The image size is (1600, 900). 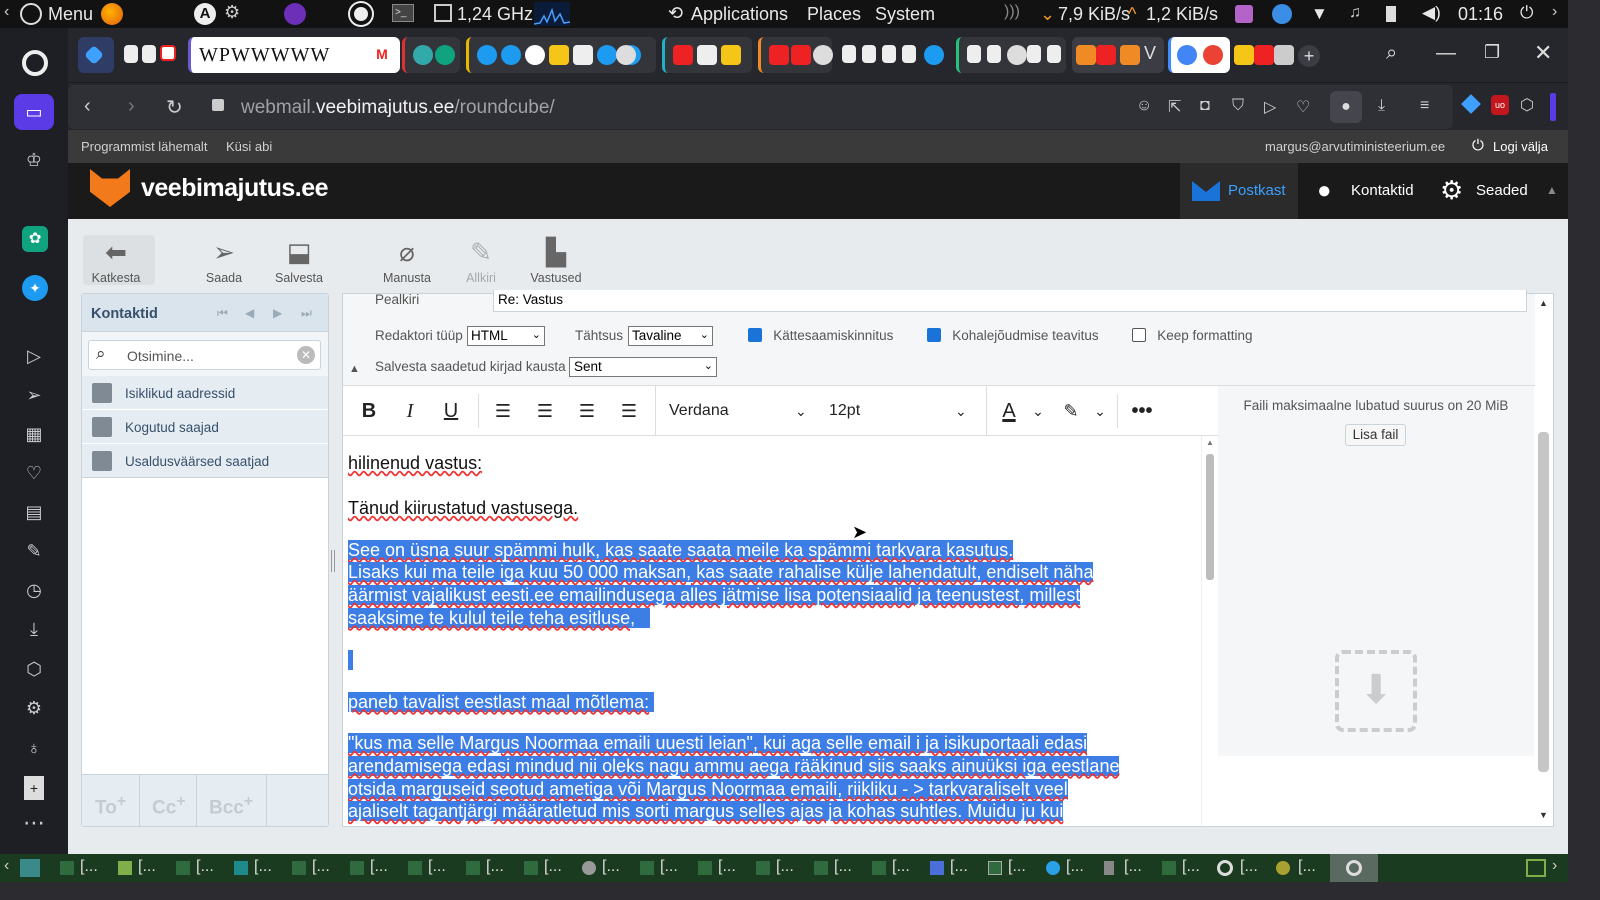 What do you see at coordinates (222, 313) in the screenshot?
I see `first-page-icon: ⏮` at bounding box center [222, 313].